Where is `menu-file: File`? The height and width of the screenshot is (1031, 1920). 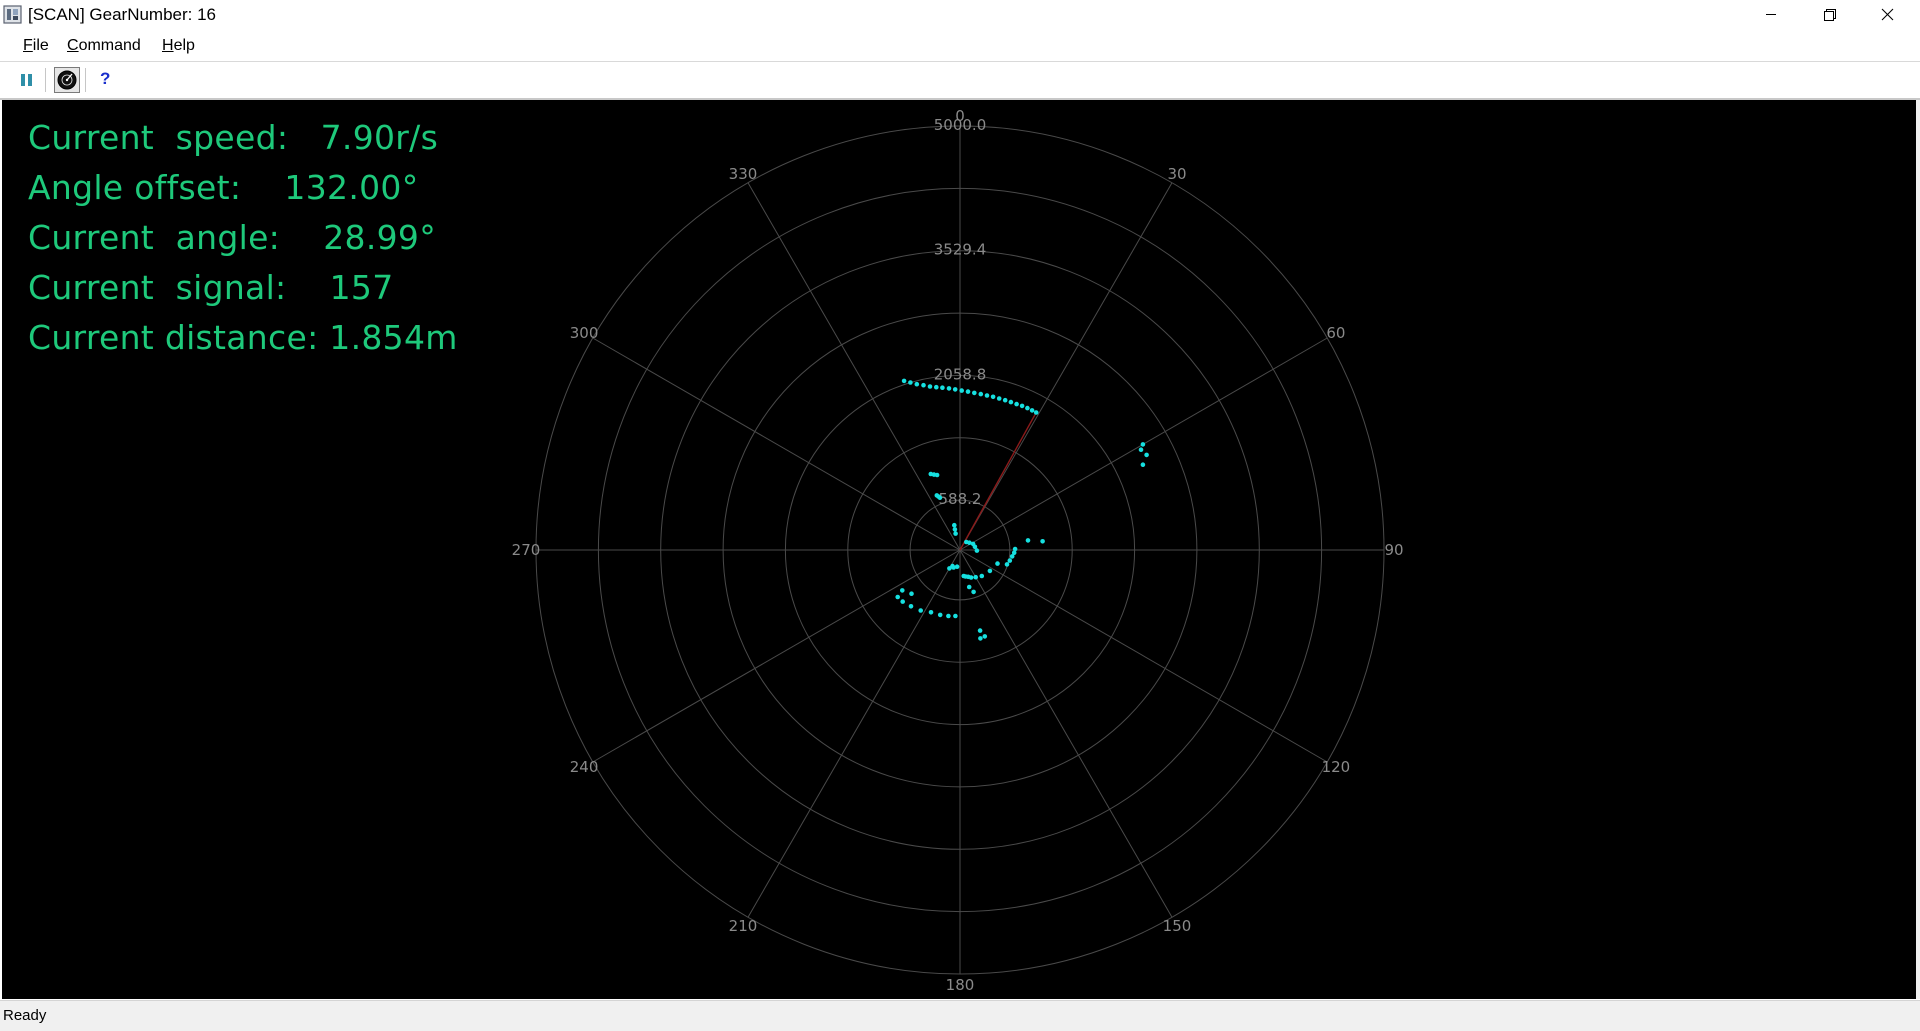
menu-file: File is located at coordinates (36, 46).